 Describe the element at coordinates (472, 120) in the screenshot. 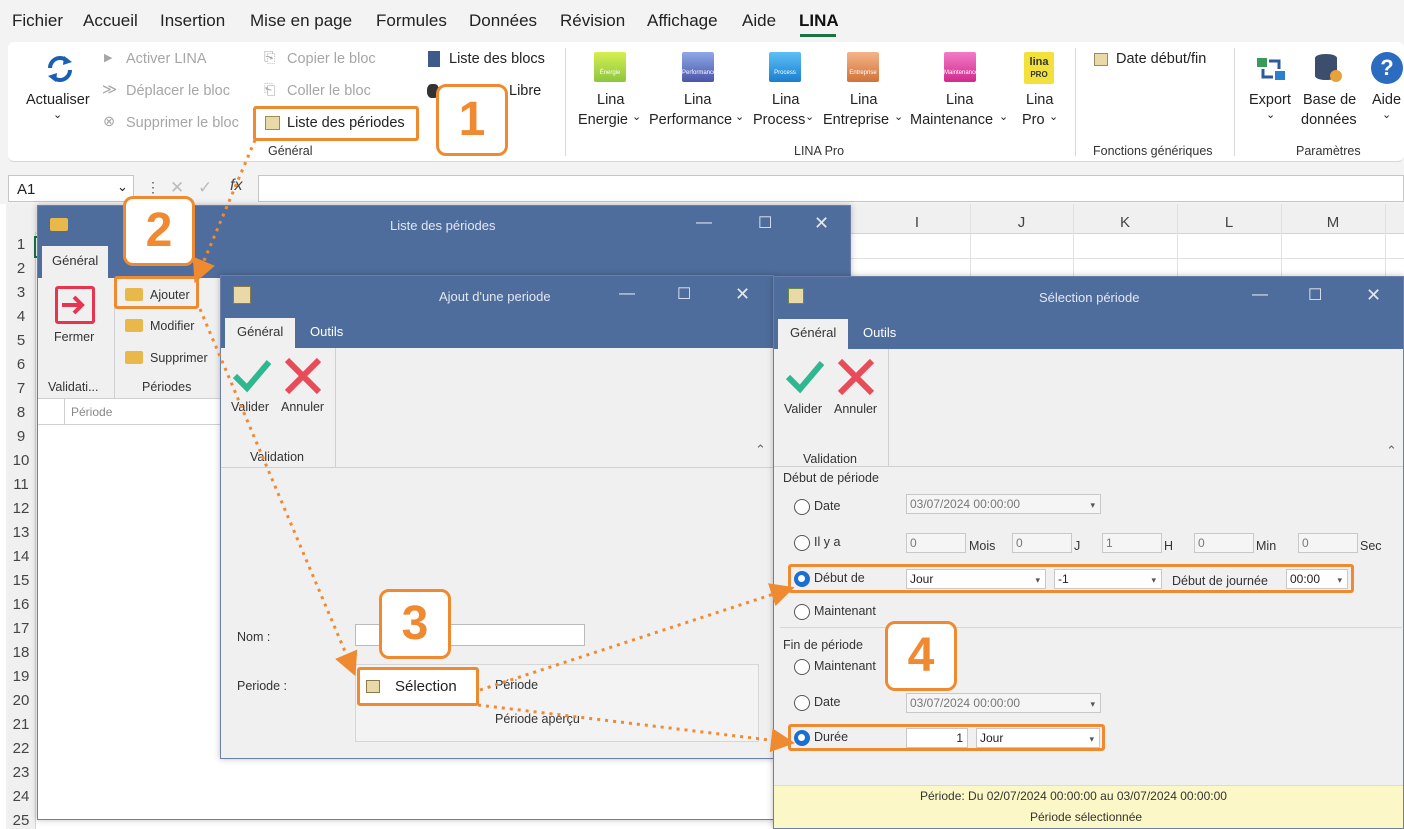

I see `callout-1: 1` at that location.